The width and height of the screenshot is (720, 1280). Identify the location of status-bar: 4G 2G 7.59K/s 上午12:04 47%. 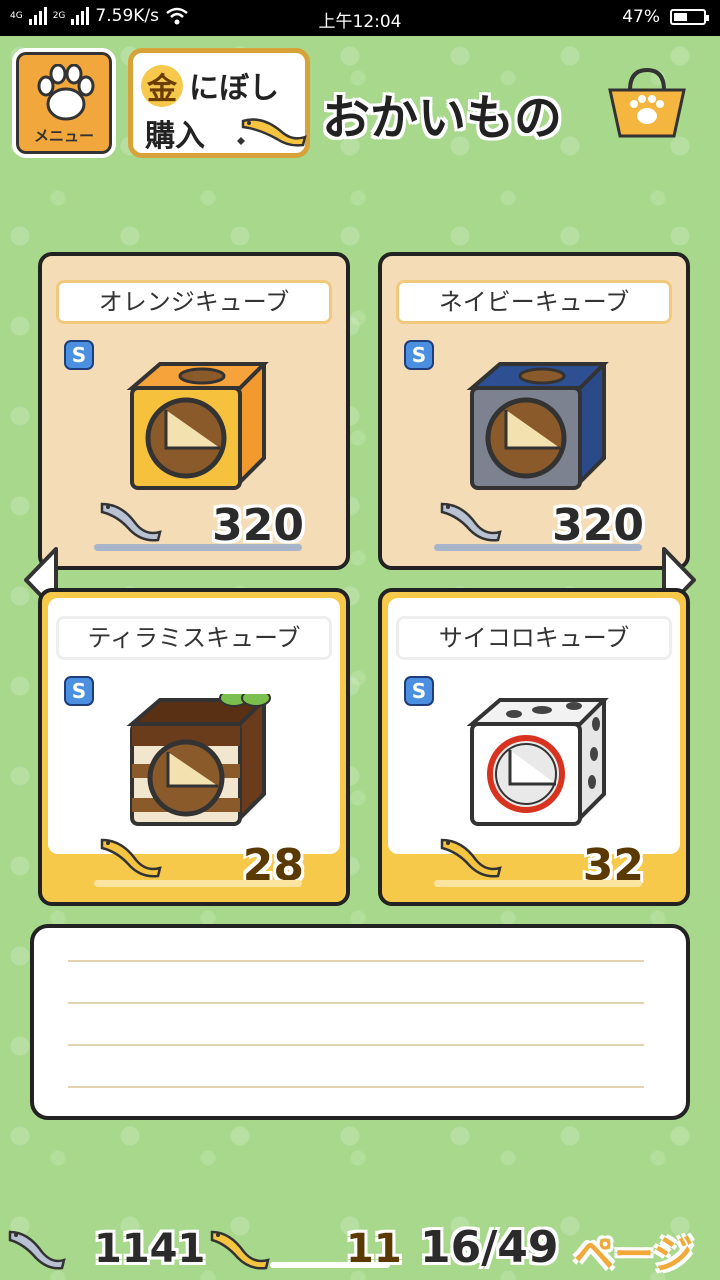
(360, 18).